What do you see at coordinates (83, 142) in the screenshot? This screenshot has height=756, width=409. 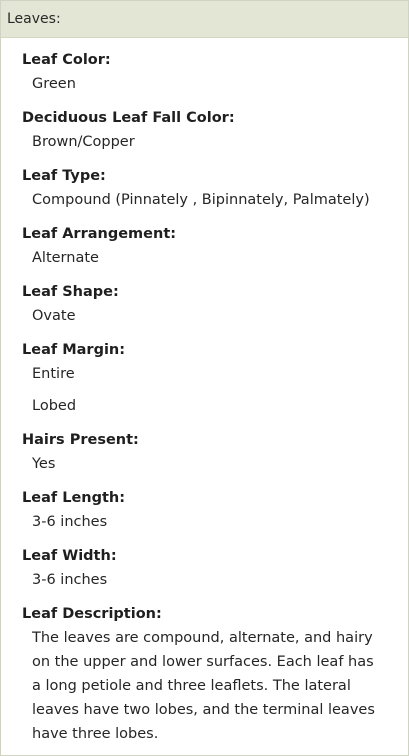 I see `fall-color-value: Brown/Copper` at bounding box center [83, 142].